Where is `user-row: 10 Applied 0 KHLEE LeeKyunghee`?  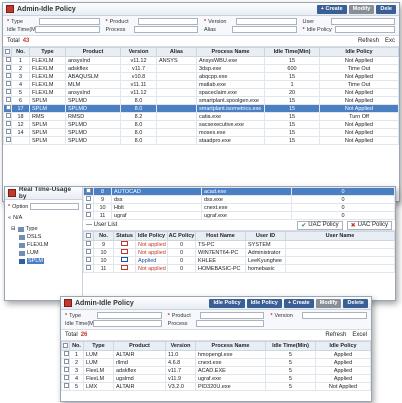
user-row: 10 Applied 0 KHLEE LeeKyunghee is located at coordinates (239, 260).